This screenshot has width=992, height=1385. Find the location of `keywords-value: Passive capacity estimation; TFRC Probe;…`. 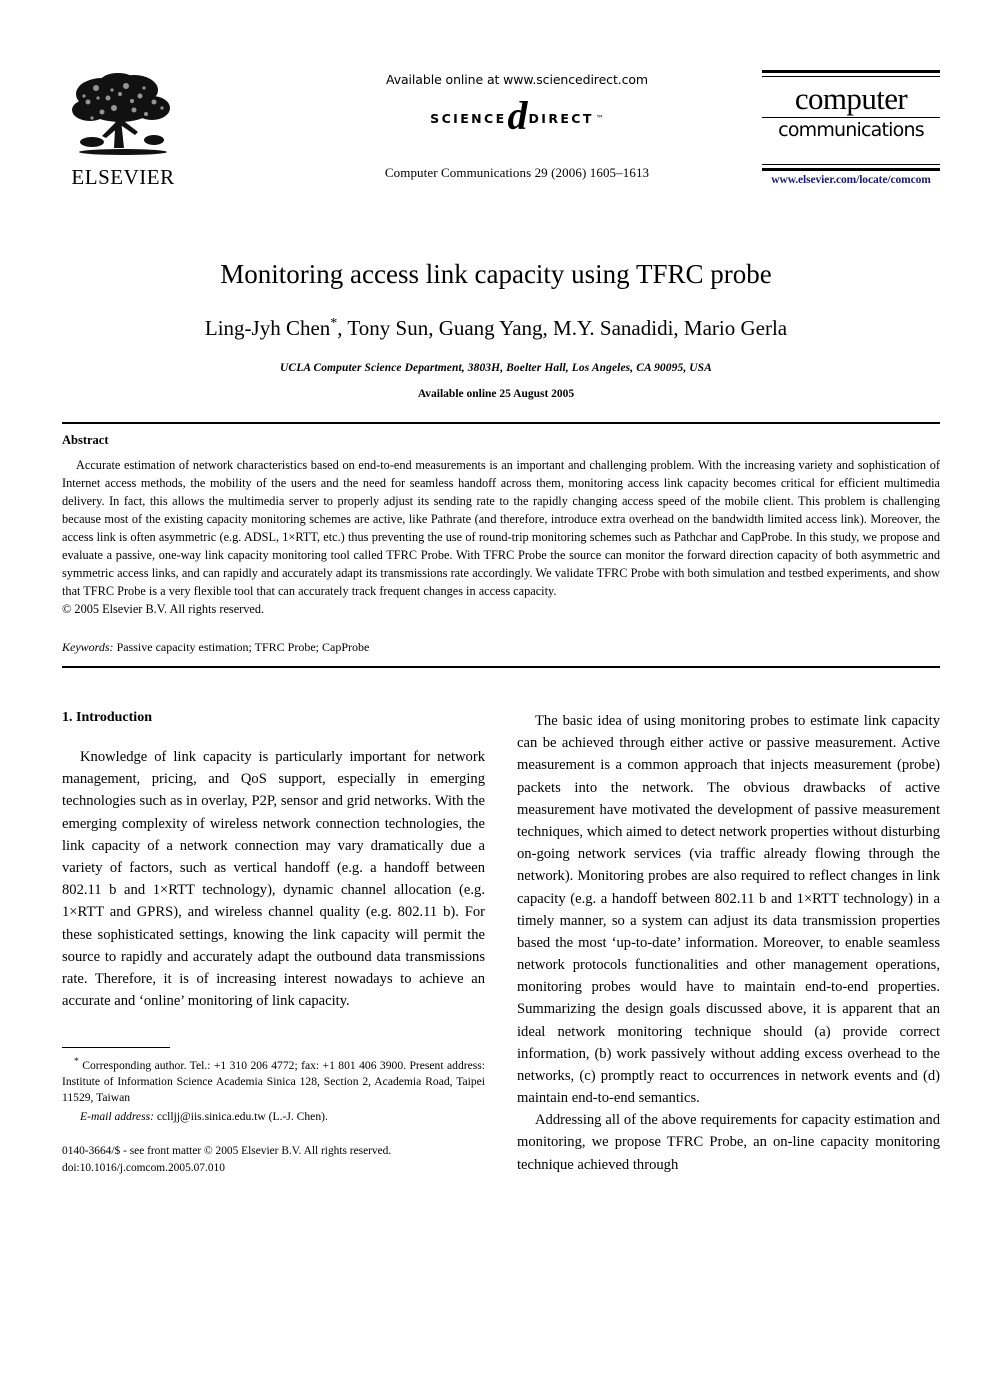

keywords-value: Passive capacity estimation; TFRC Probe;… is located at coordinates (241, 647).